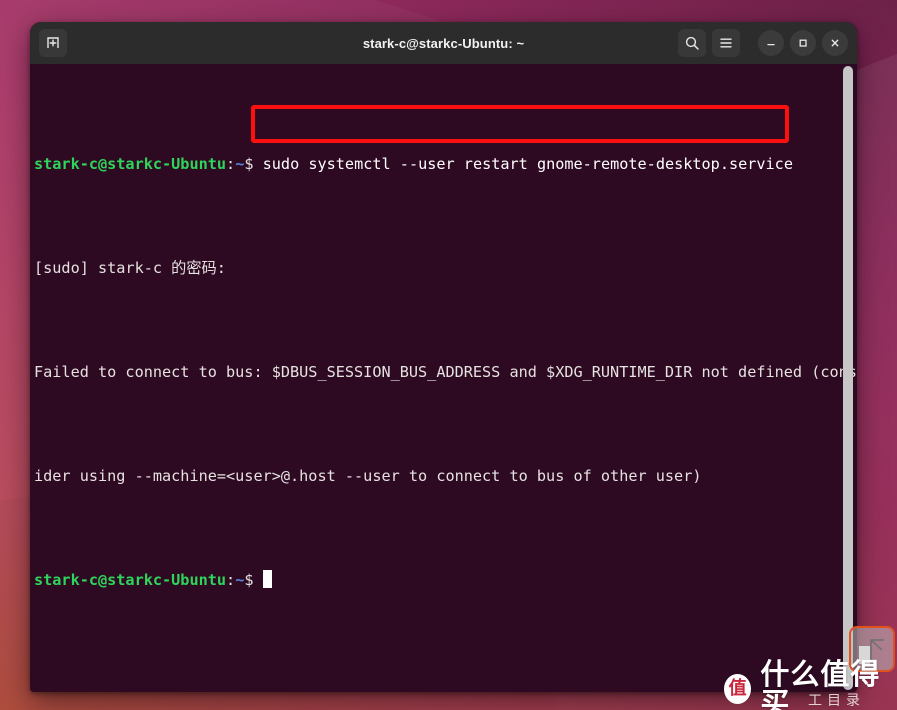  I want to click on close-button, so click(835, 43).